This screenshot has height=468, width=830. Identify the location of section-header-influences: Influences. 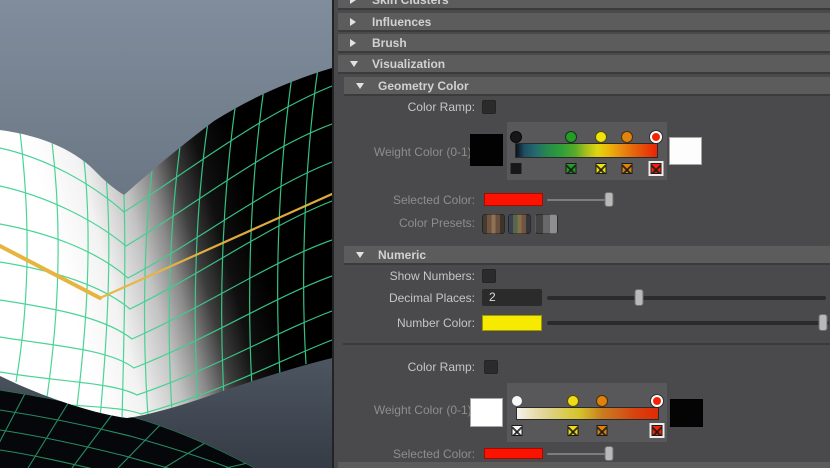
(584, 22).